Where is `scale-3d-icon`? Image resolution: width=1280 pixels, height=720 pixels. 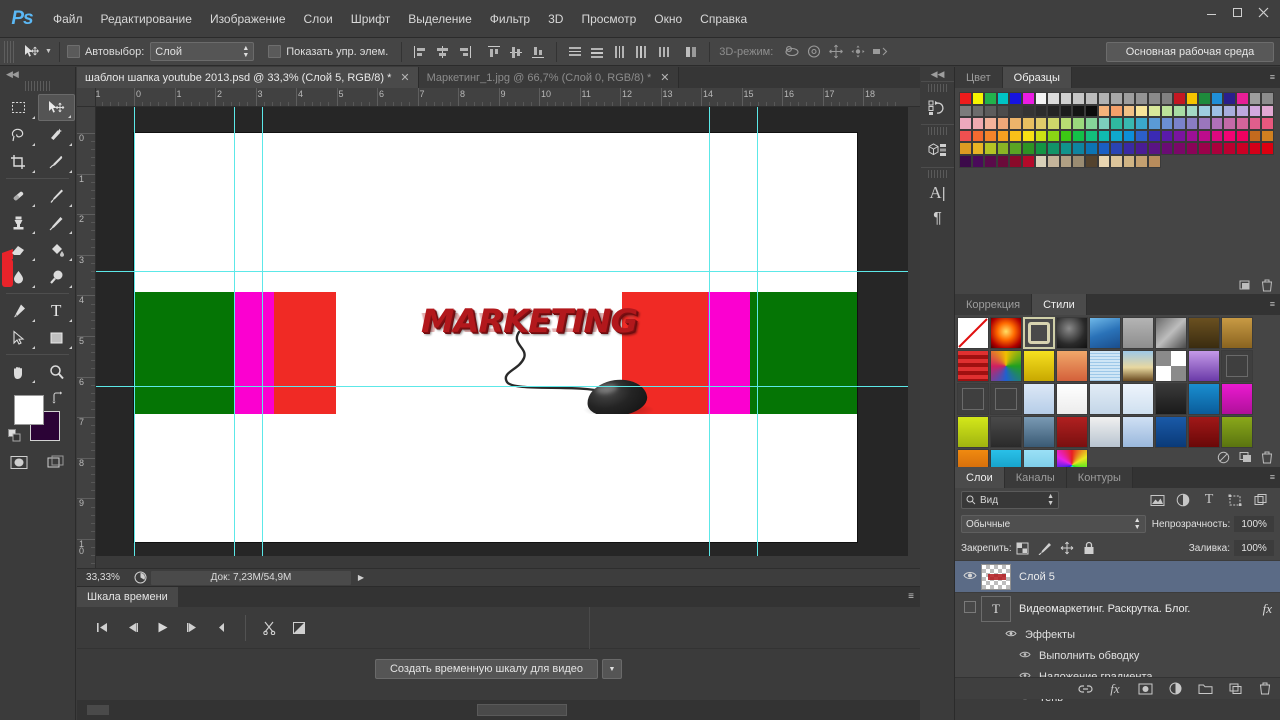 scale-3d-icon is located at coordinates (880, 52).